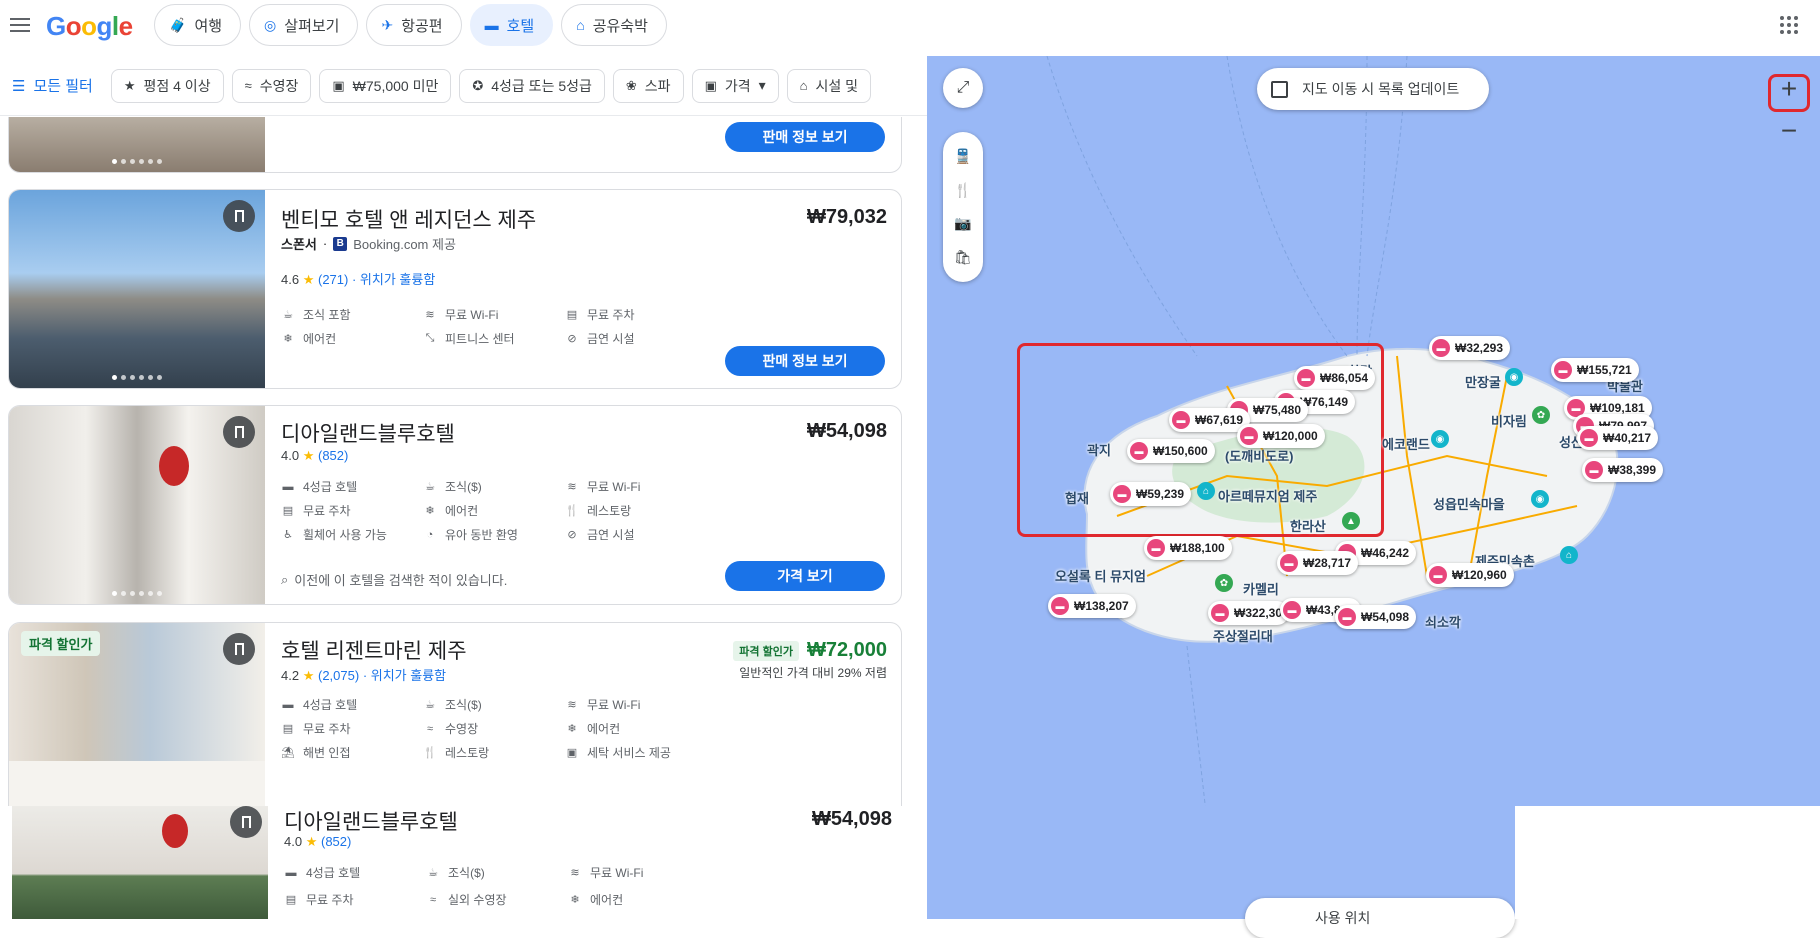  I want to click on apps-icon, so click(1789, 25).